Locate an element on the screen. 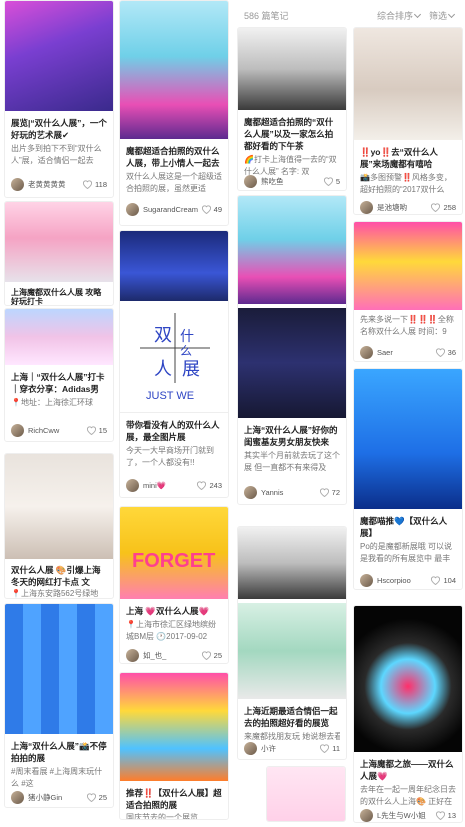 The image size is (465, 827). sign-char: 双 is located at coordinates (163, 335).